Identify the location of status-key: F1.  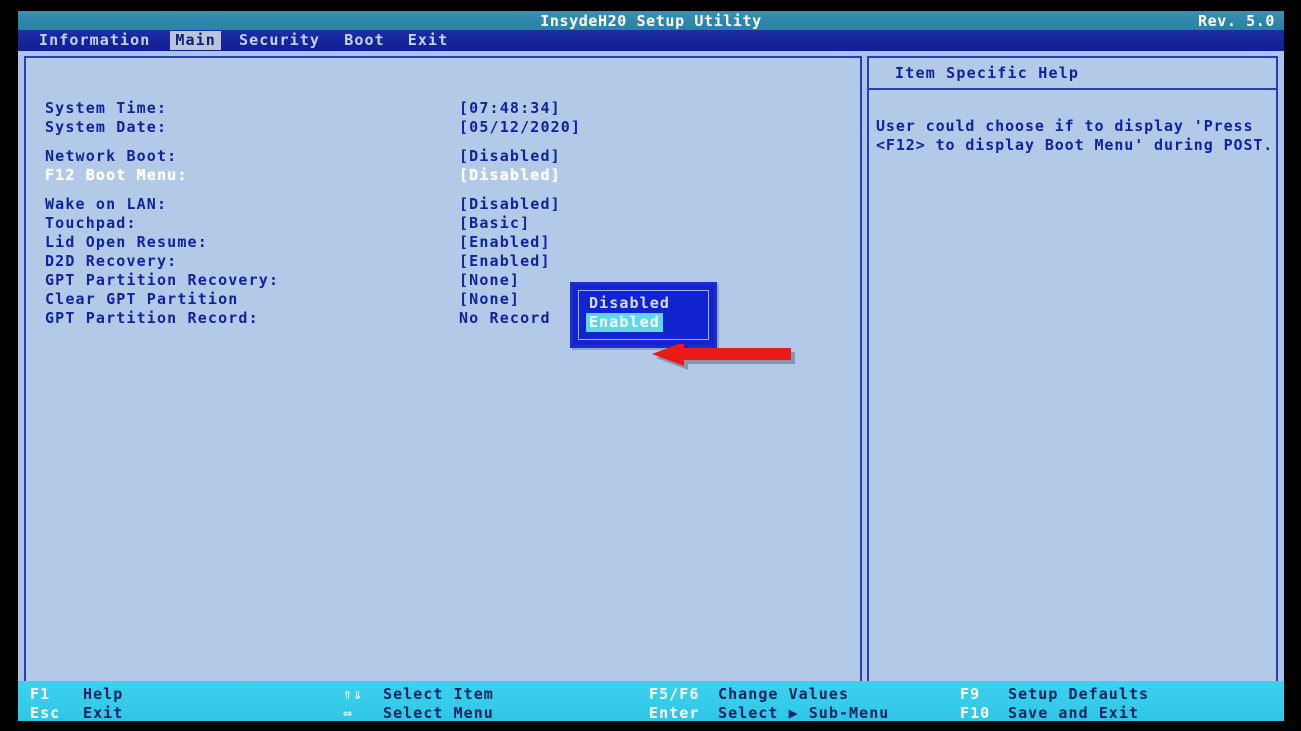
(40, 694).